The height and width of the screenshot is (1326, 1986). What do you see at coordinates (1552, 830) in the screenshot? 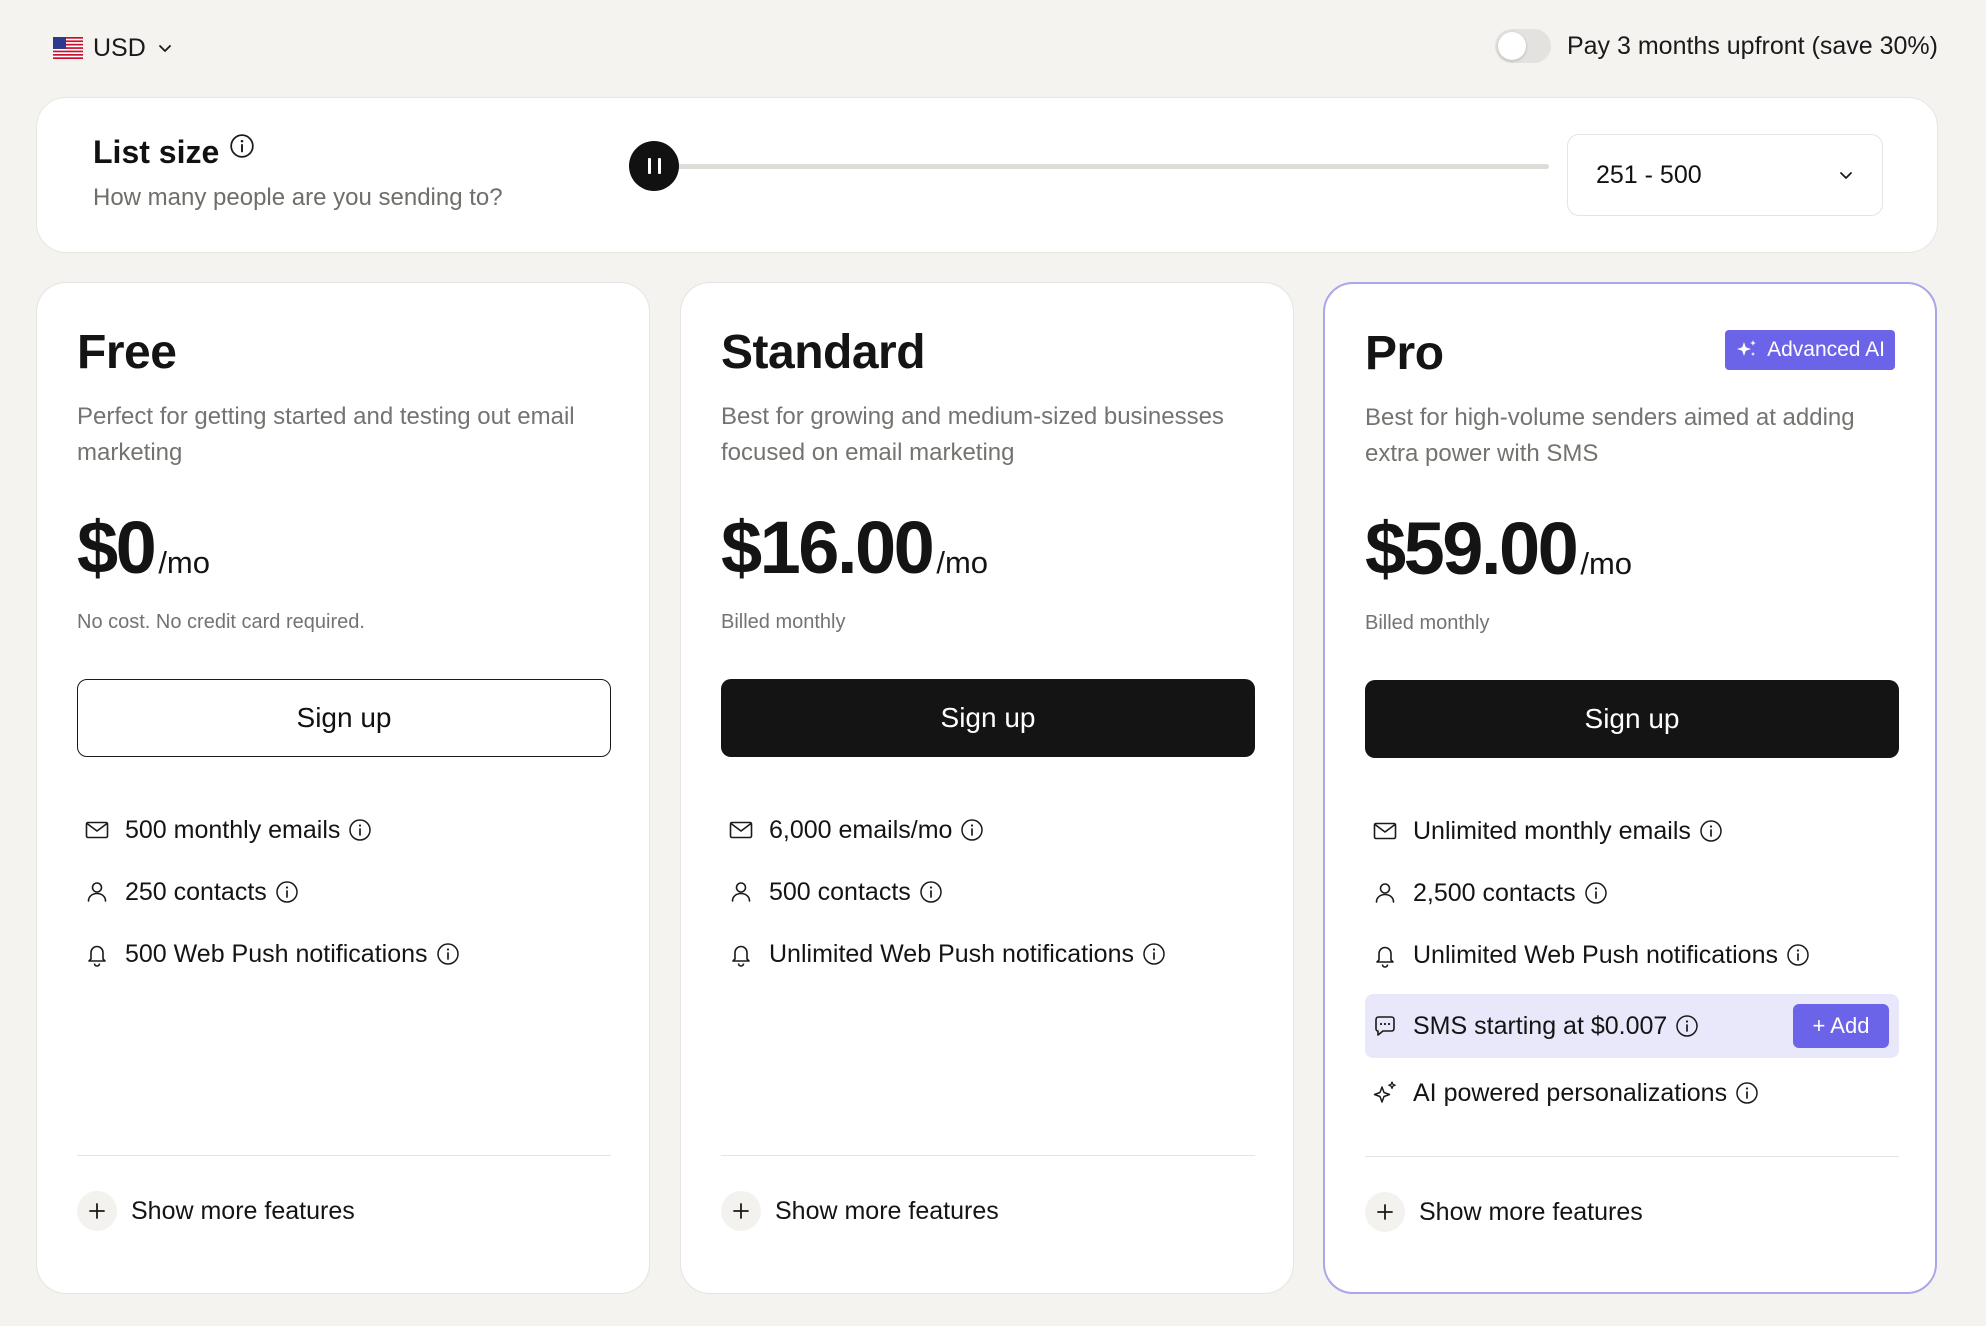
I see `feature-text: Unlimited monthly emails` at bounding box center [1552, 830].